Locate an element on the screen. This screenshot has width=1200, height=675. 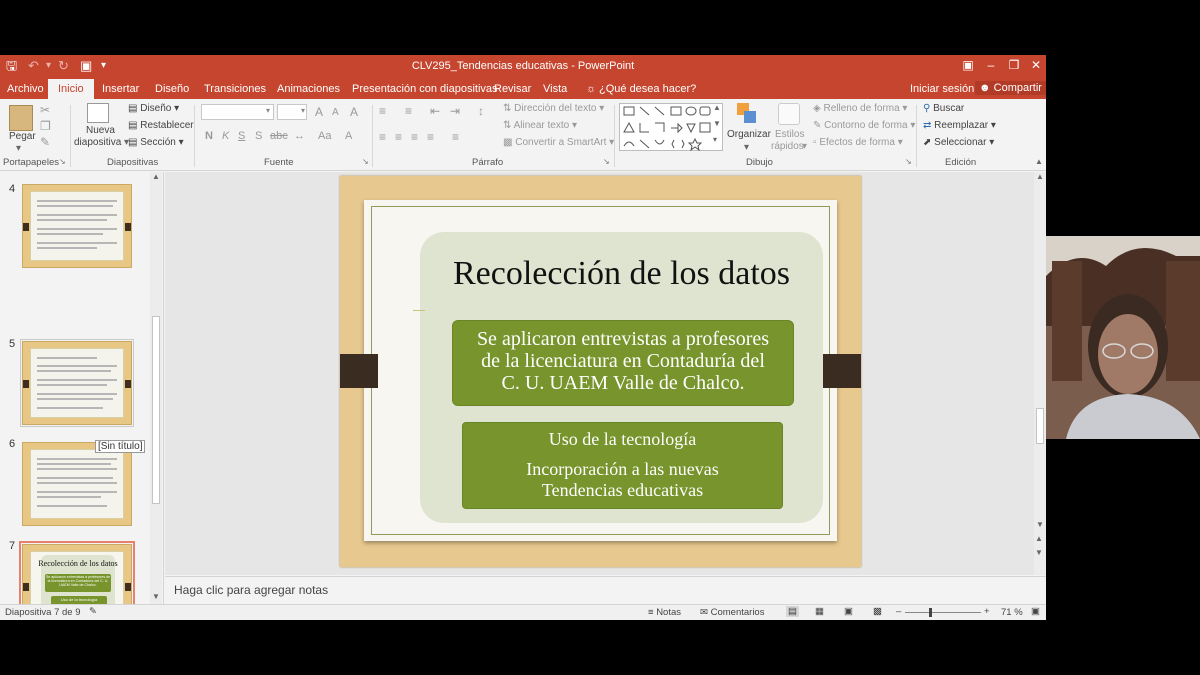
sign-in-link: Iniciar sesión is located at coordinates (942, 89).